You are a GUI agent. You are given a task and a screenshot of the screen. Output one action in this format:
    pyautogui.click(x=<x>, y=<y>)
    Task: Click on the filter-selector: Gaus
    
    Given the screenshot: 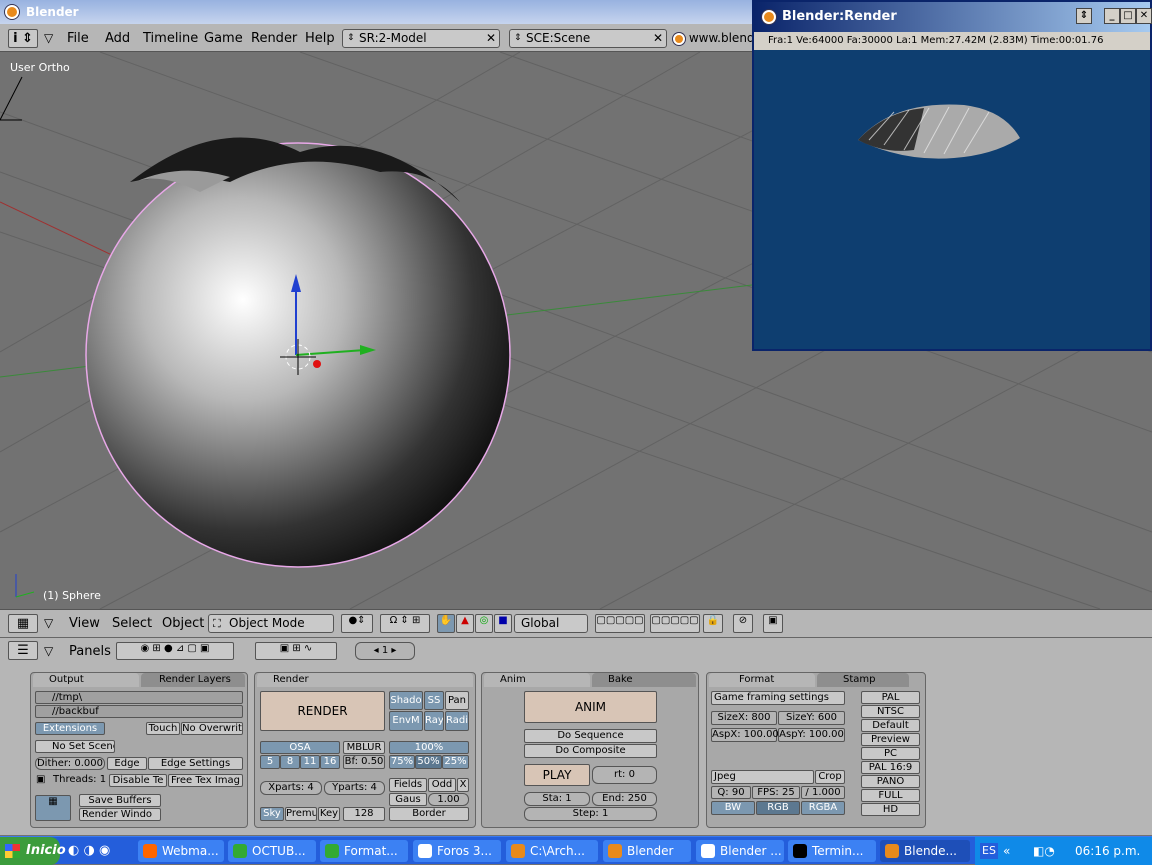 What is the action you would take?
    pyautogui.click(x=408, y=799)
    